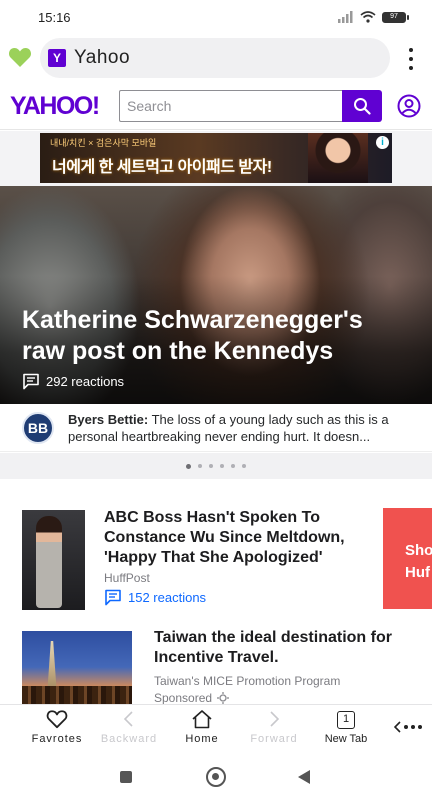  Describe the element at coordinates (20, 57) in the screenshot. I see `favorite-heart-icon` at that location.